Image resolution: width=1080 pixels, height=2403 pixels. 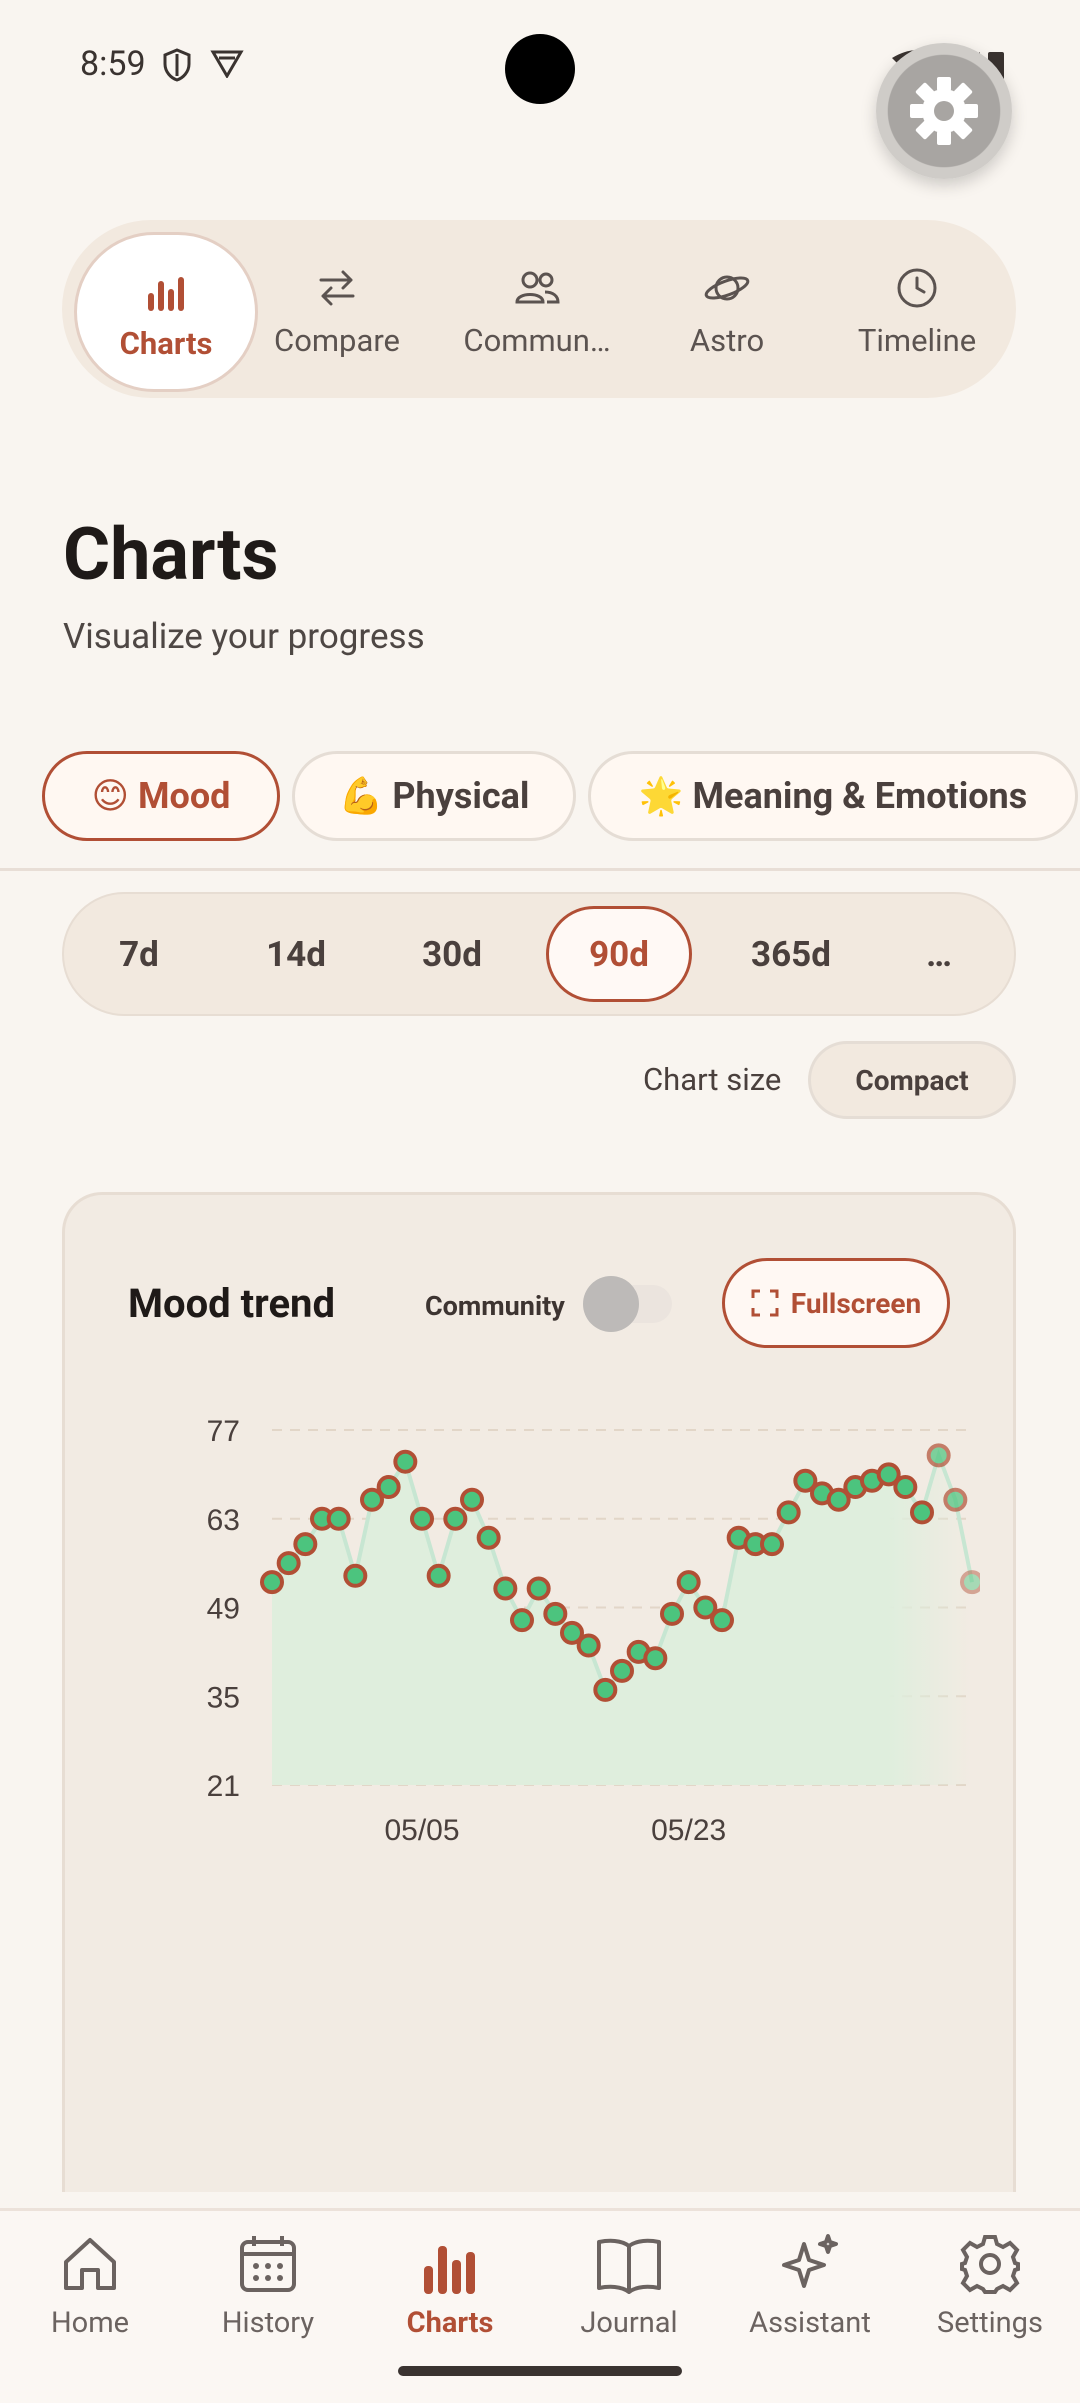 I want to click on y-tick-label: 49, so click(x=223, y=1609).